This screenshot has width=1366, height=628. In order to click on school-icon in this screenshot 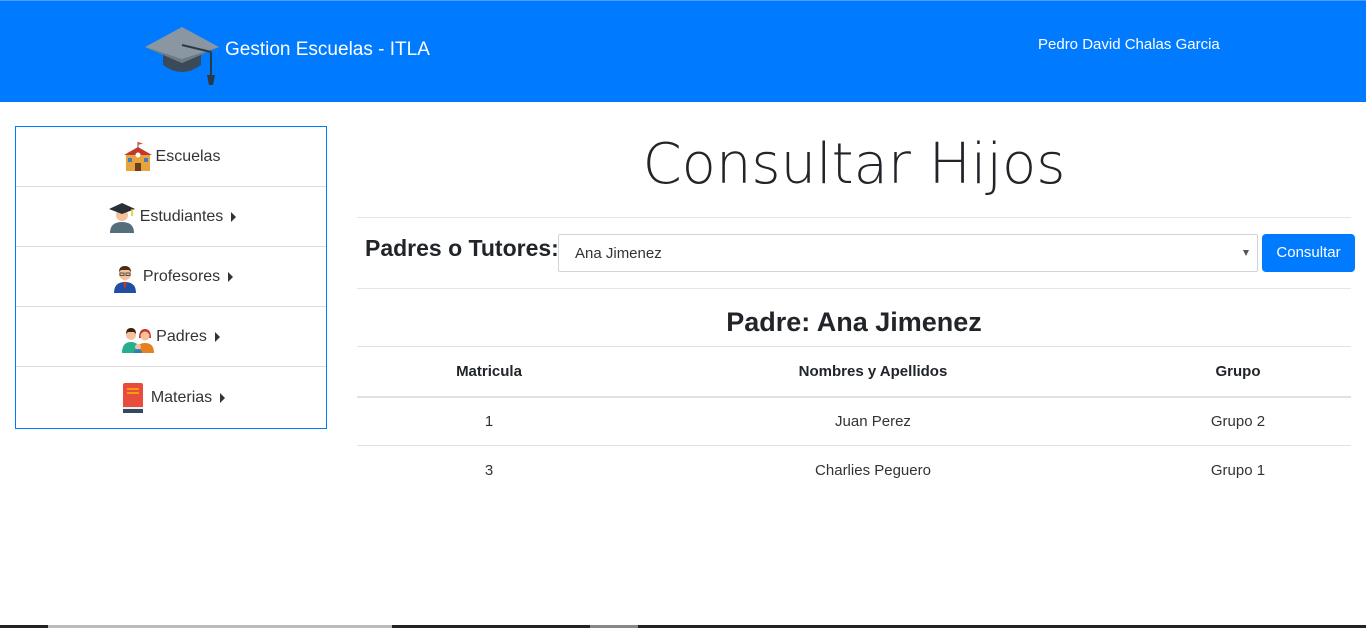, I will do `click(137, 156)`.